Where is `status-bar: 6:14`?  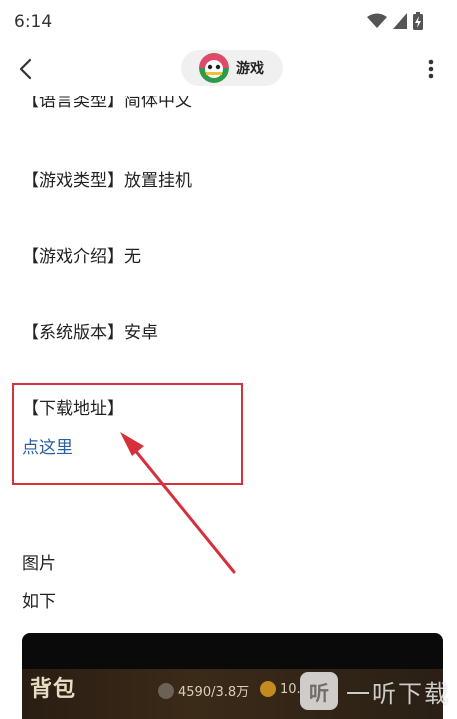 status-bar: 6:14 is located at coordinates (228, 20).